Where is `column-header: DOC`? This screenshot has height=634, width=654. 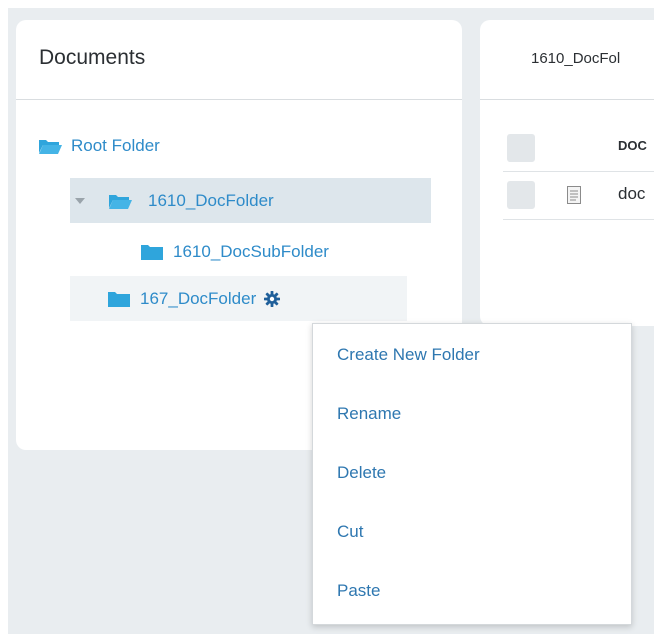
column-header: DOC is located at coordinates (632, 145).